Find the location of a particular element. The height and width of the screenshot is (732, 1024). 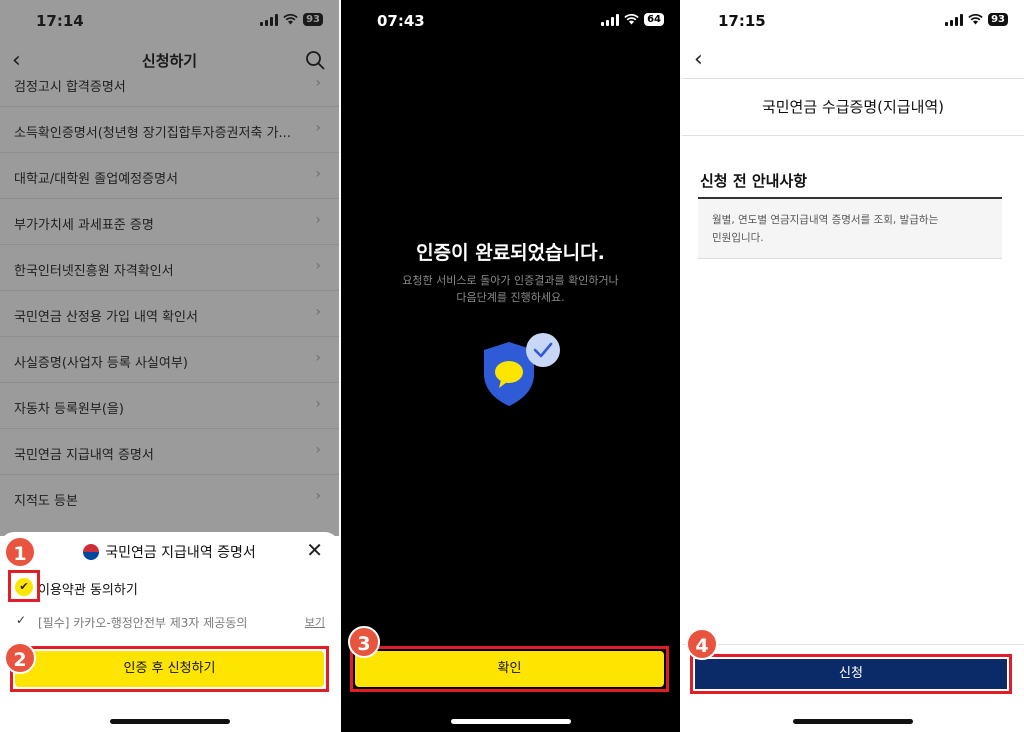

list-item-label: 검정고시 합격증명서 is located at coordinates (70, 87).